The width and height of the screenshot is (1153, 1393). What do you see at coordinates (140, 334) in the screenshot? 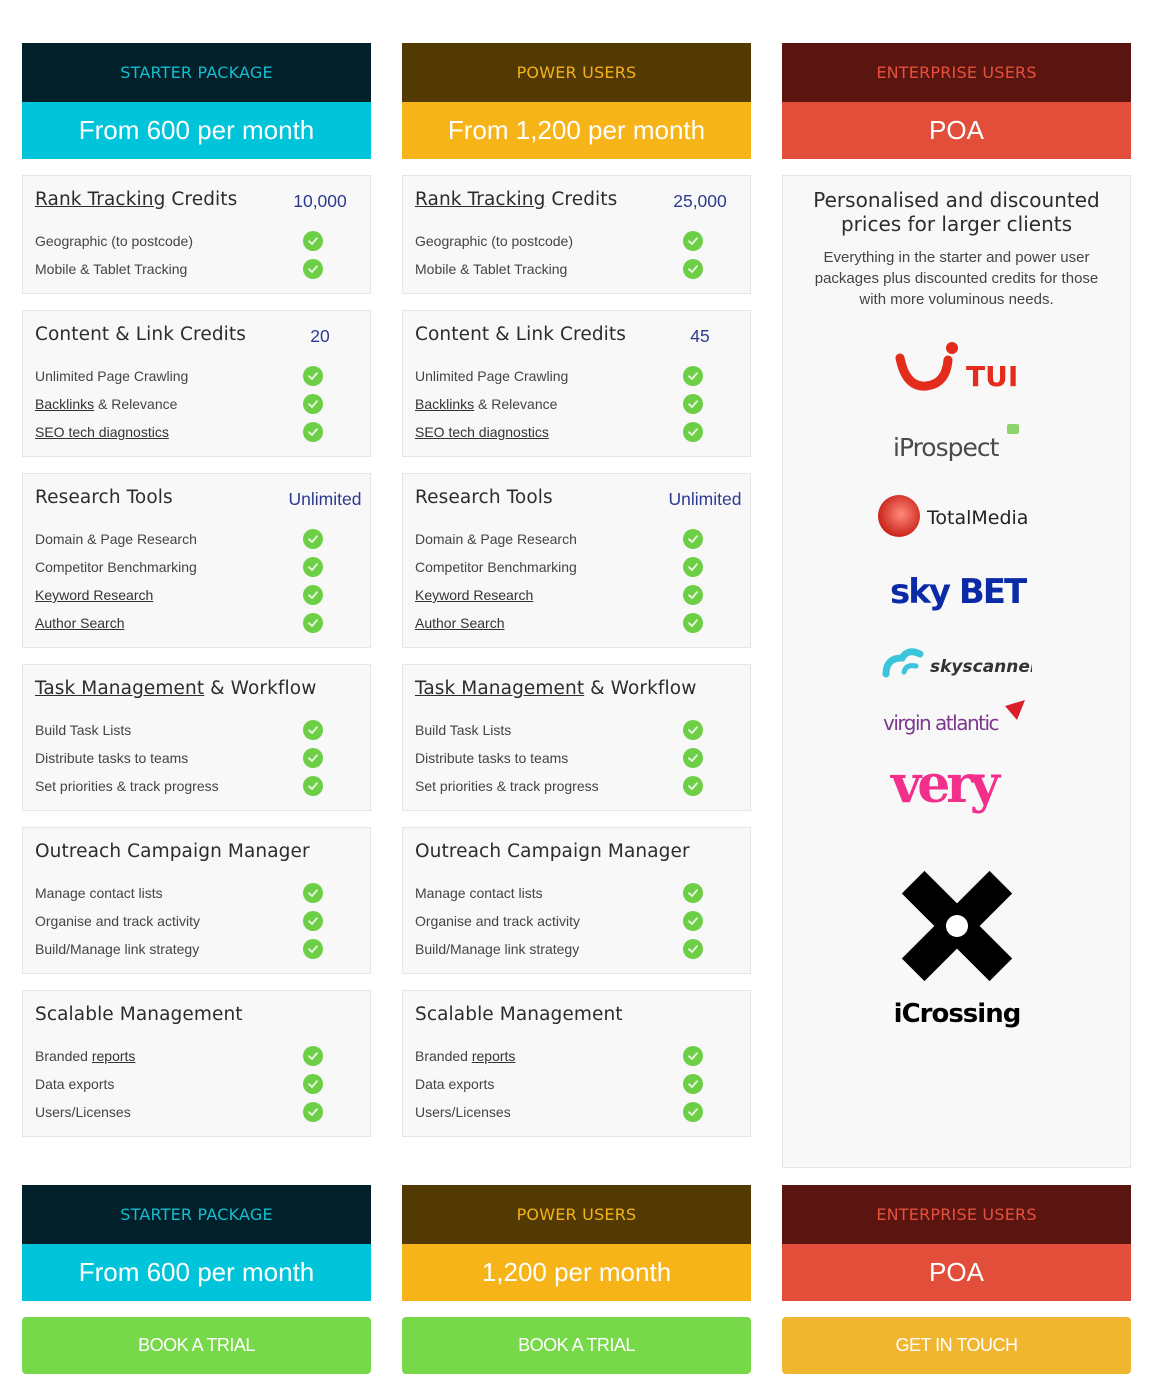
I see `section-title: Content & Link Credits` at bounding box center [140, 334].